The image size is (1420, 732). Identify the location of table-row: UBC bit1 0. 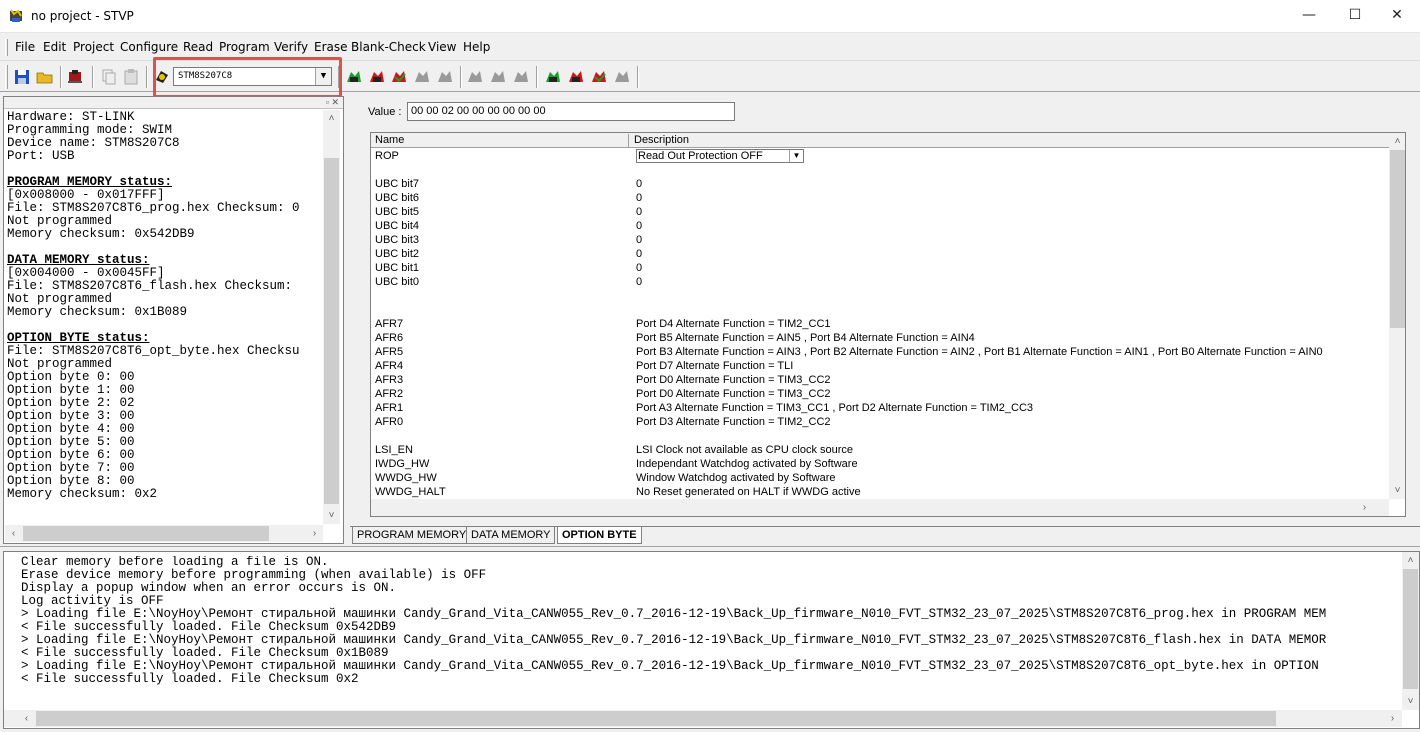
(880, 268).